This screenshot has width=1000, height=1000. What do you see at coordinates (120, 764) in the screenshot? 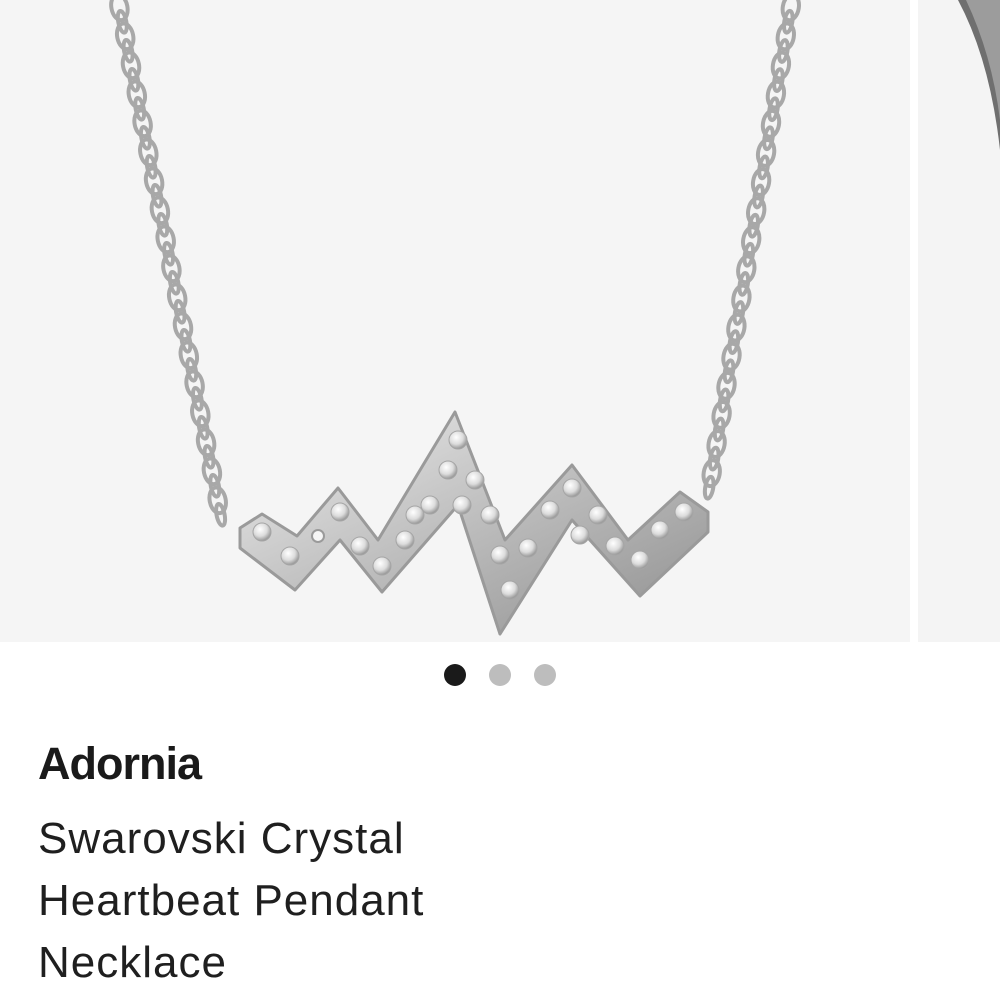
I see `brand-name: Adornia` at bounding box center [120, 764].